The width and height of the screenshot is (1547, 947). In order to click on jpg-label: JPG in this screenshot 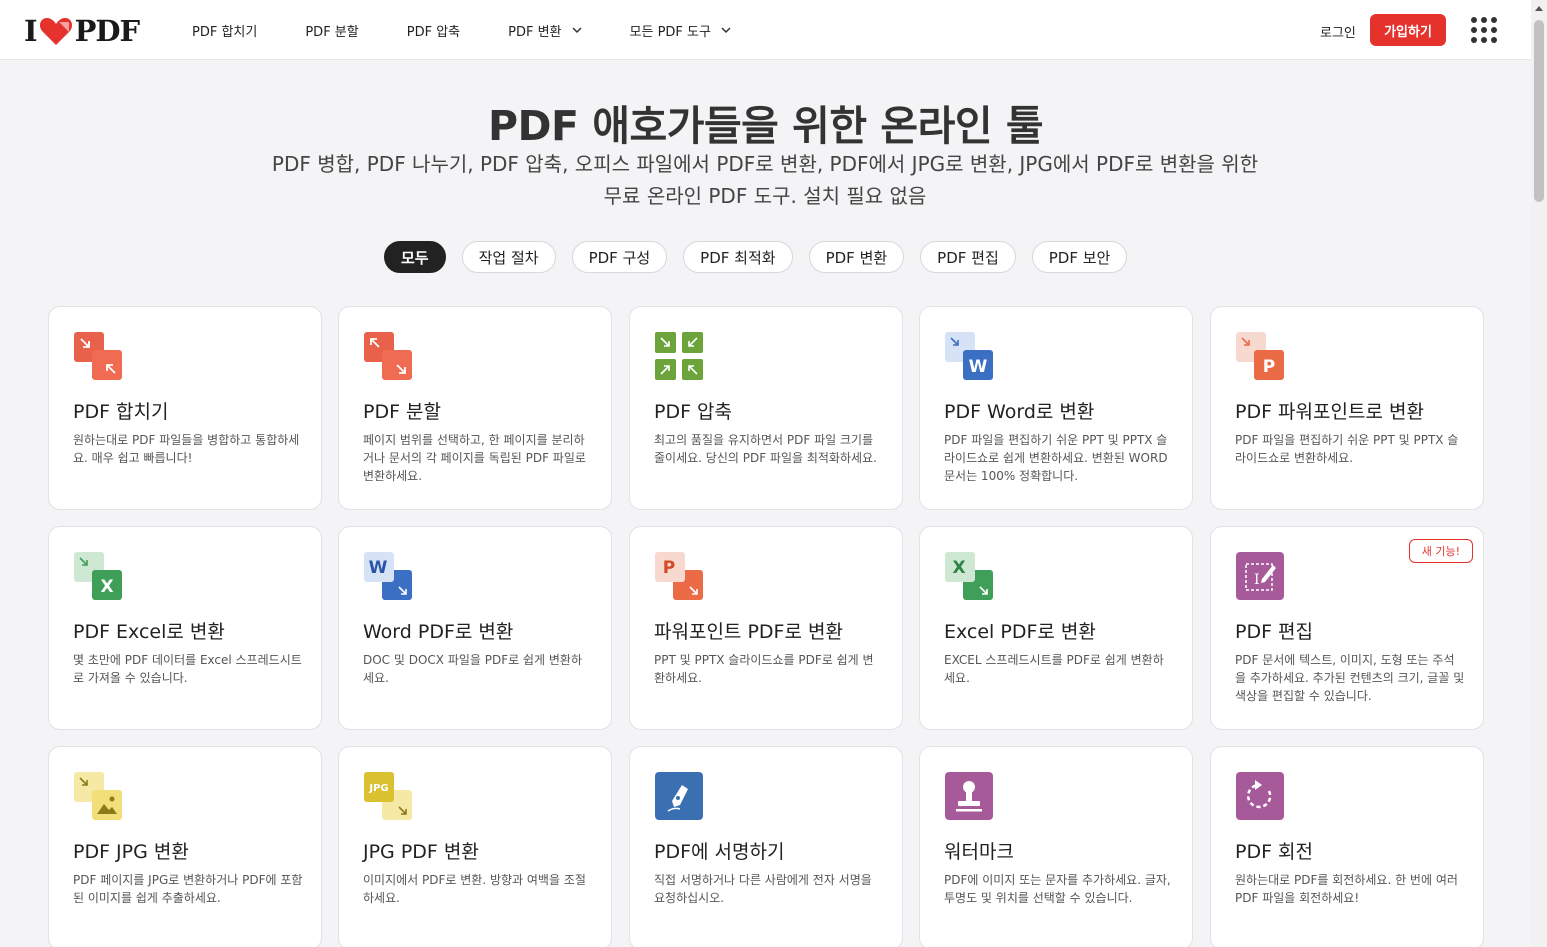, I will do `click(378, 788)`.